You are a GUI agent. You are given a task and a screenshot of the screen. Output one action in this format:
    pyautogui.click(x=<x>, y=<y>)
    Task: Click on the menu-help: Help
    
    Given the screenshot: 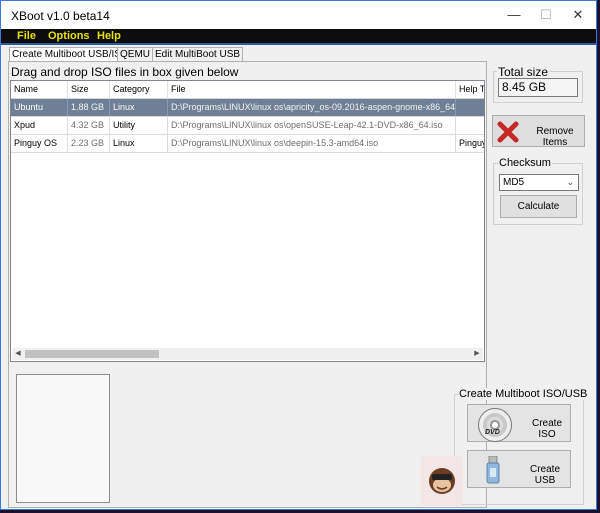 What is the action you would take?
    pyautogui.click(x=109, y=36)
    